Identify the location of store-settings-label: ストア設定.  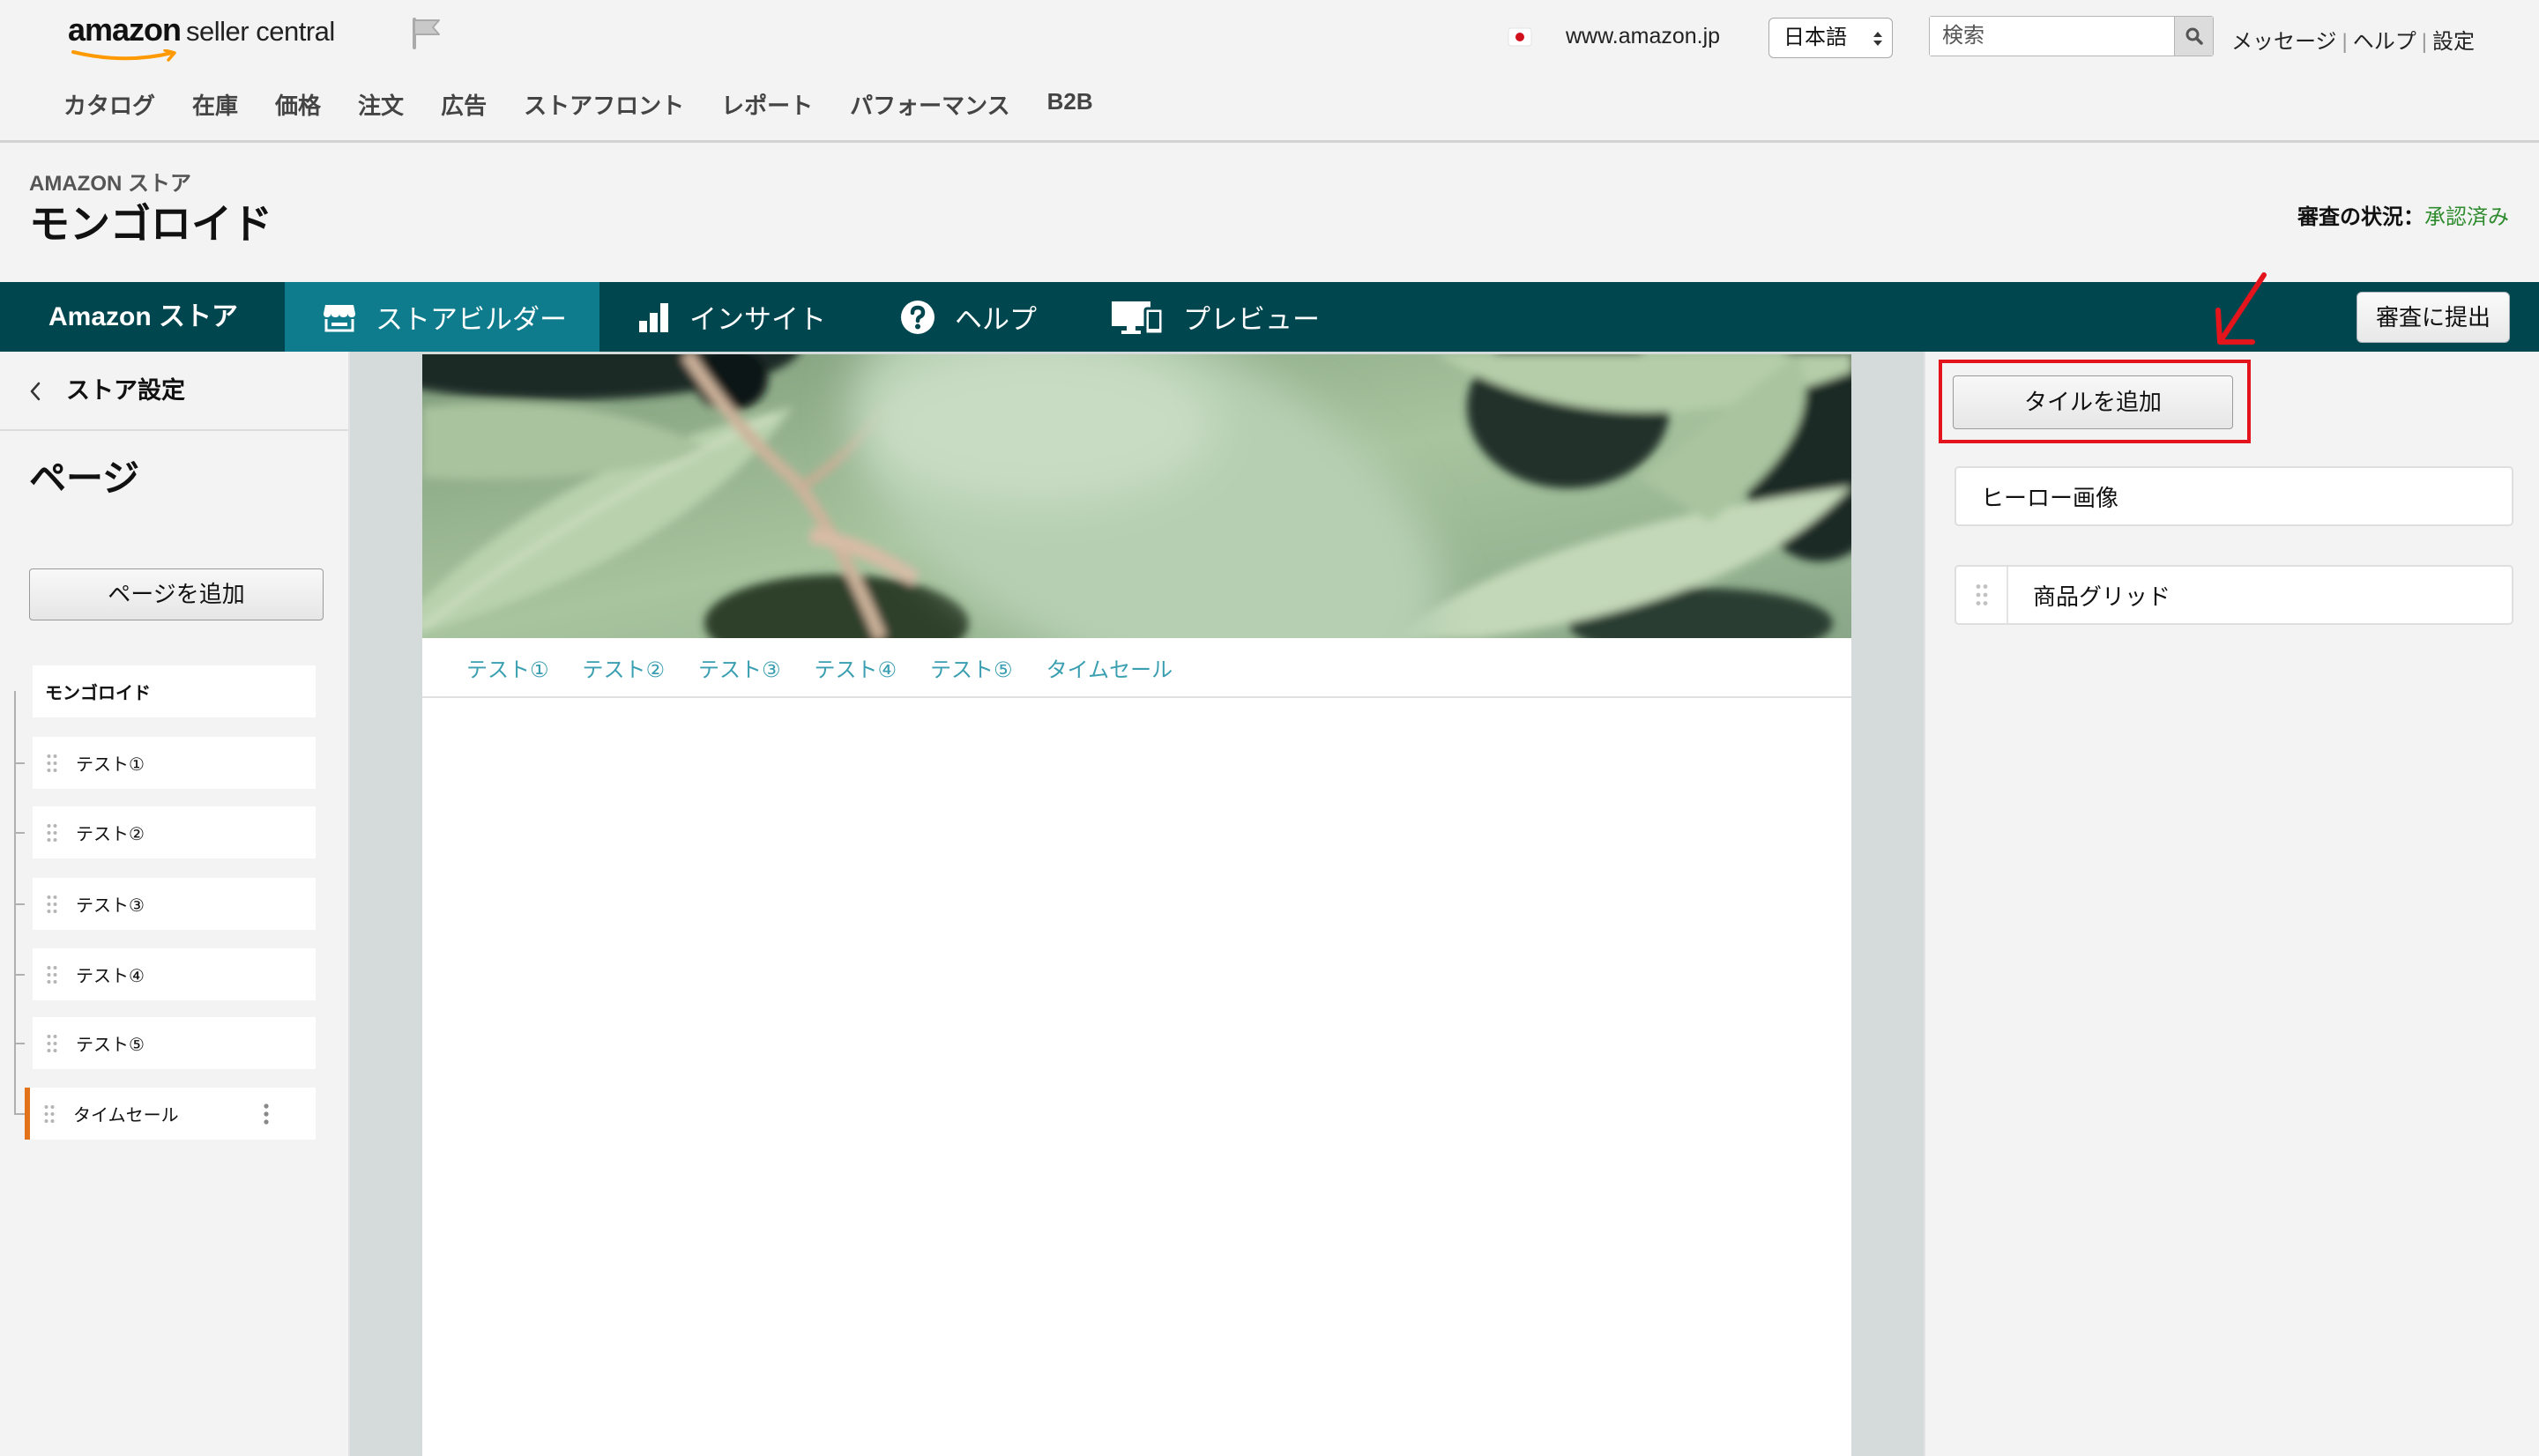
(126, 390).